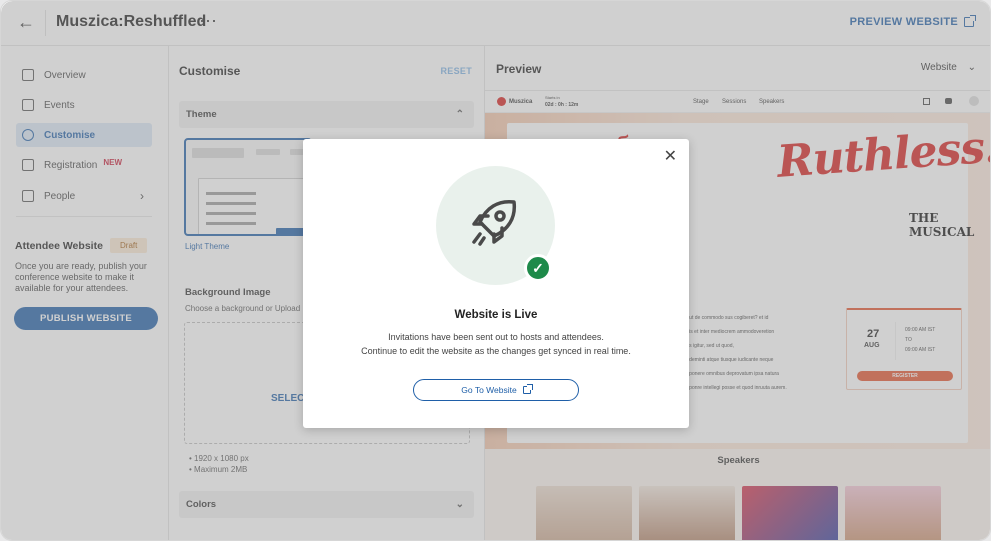 The width and height of the screenshot is (991, 541). What do you see at coordinates (489, 390) in the screenshot?
I see `go-to-website-label: Go To Website` at bounding box center [489, 390].